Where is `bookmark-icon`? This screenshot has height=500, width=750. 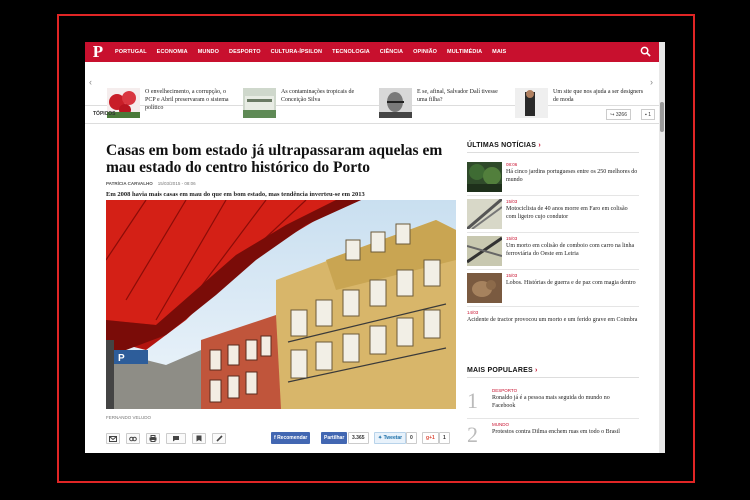 bookmark-icon is located at coordinates (199, 438).